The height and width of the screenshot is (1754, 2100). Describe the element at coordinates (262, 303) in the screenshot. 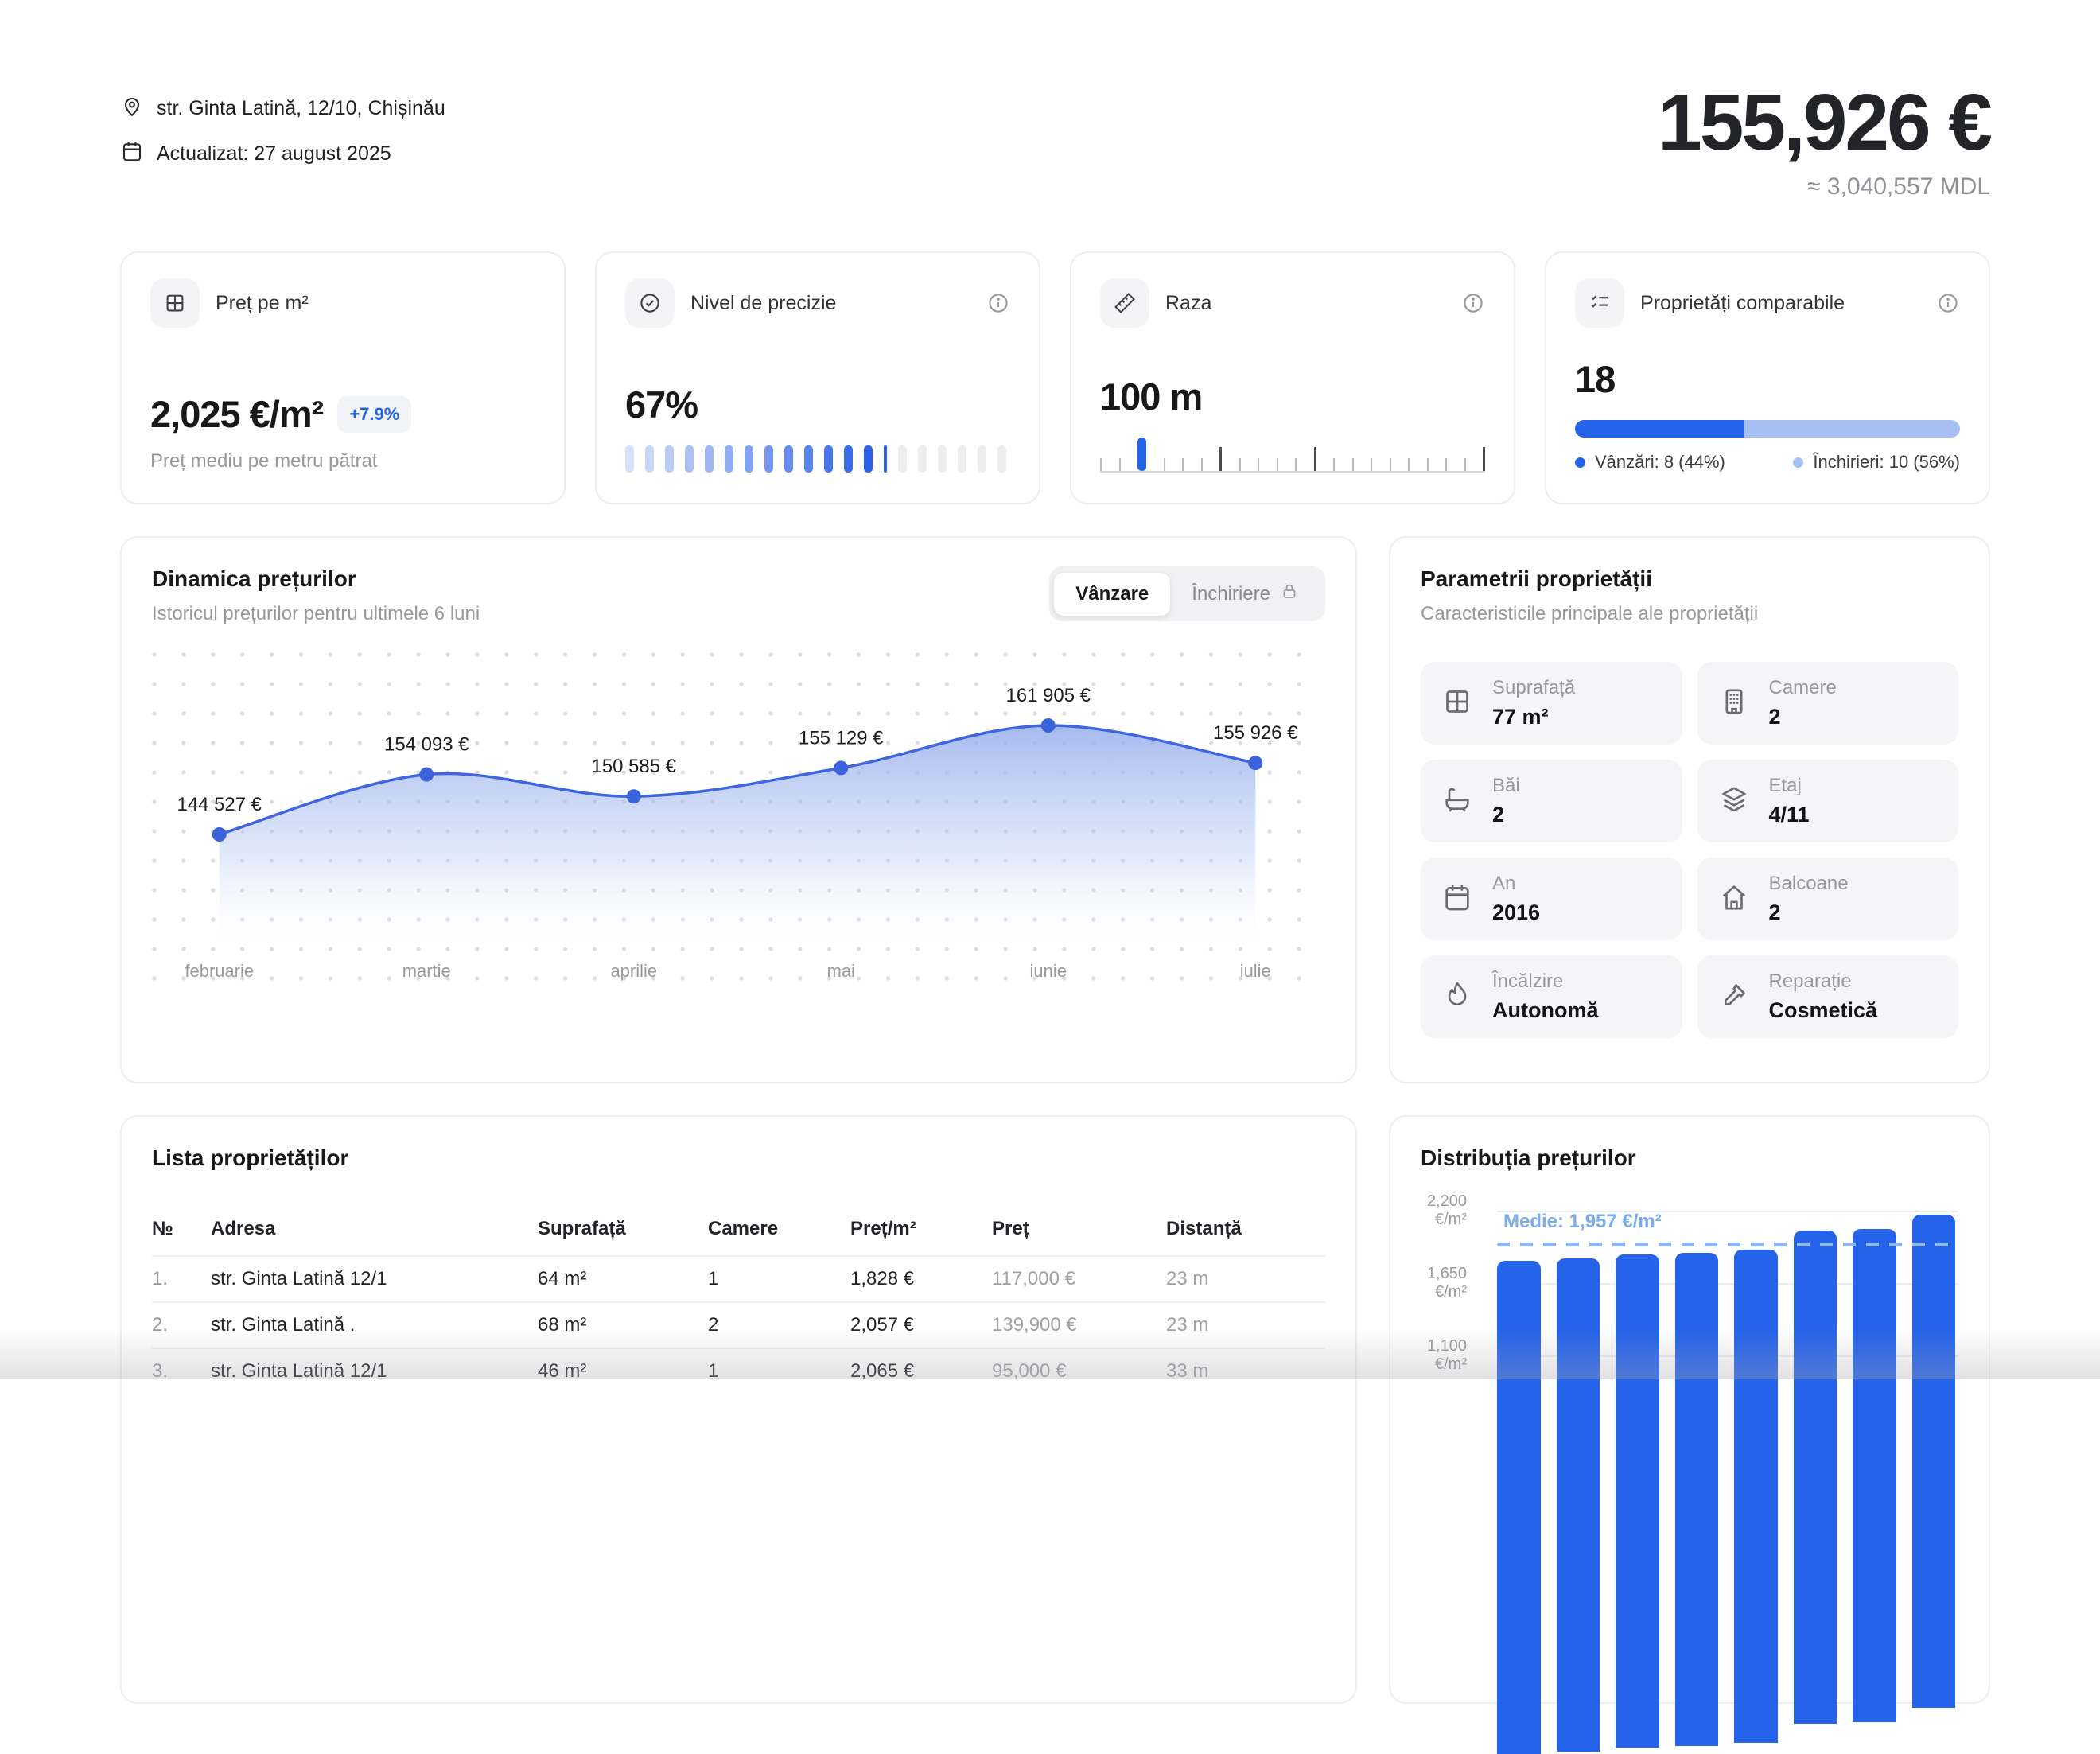

I see `card-label: Preț pe m²` at that location.